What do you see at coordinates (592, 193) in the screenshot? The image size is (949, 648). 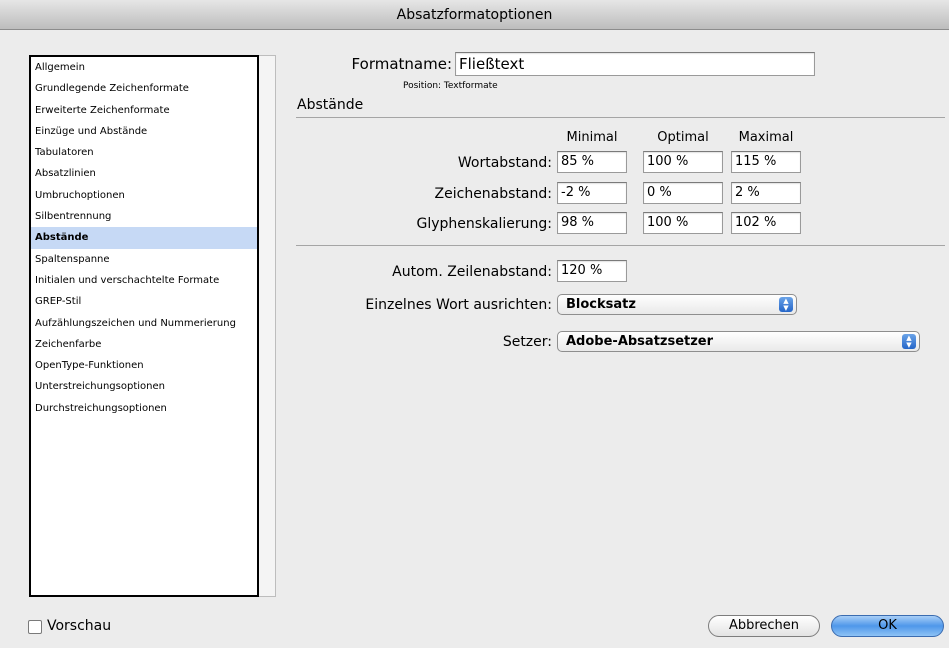 I see `letter-spacing-min-input: -2 %` at bounding box center [592, 193].